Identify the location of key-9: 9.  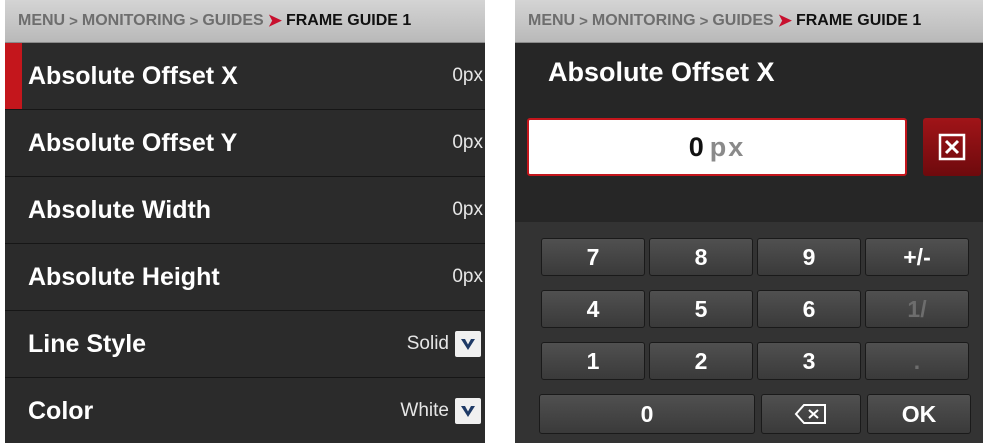
(809, 257).